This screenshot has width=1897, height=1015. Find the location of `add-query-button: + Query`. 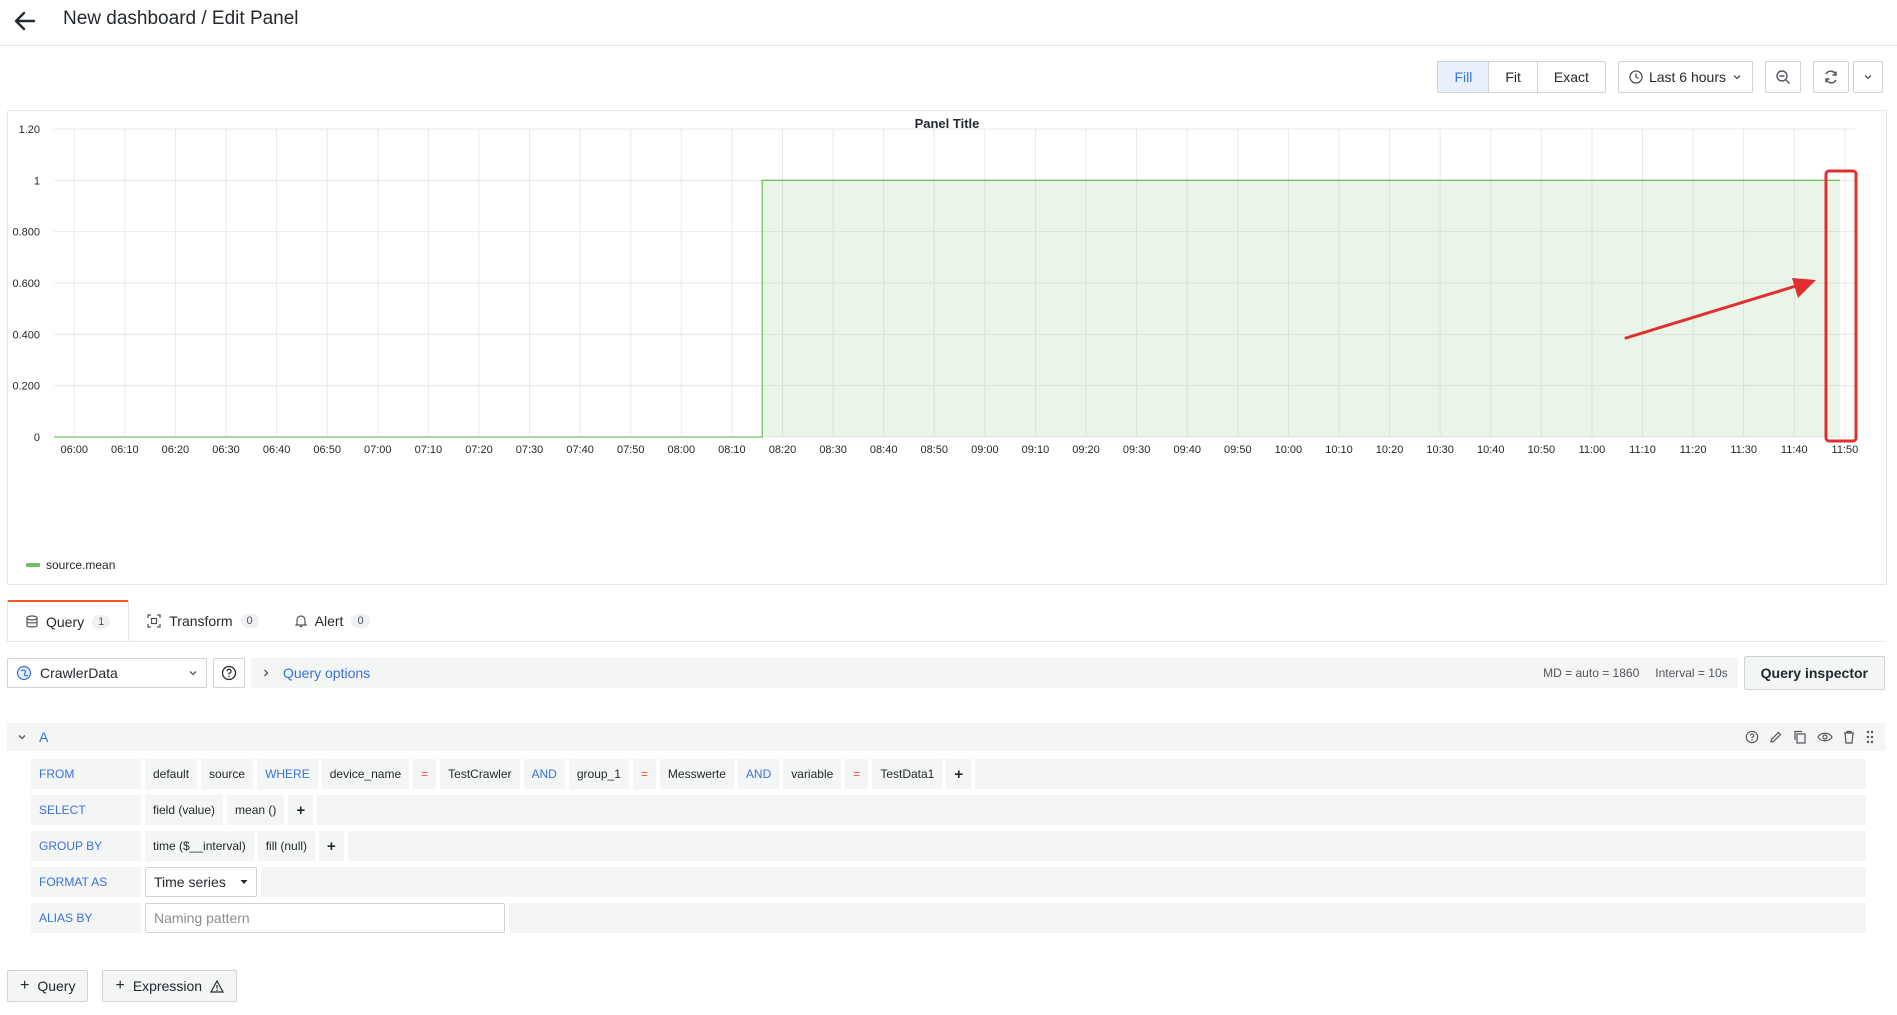

add-query-button: + Query is located at coordinates (48, 986).